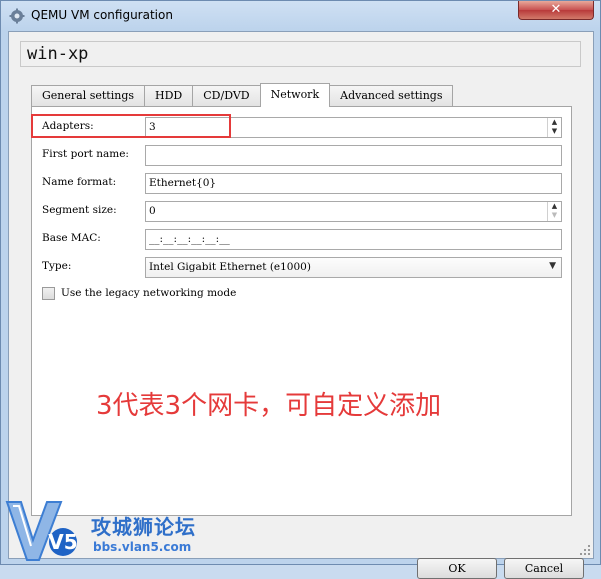 This screenshot has width=601, height=579. Describe the element at coordinates (552, 266) in the screenshot. I see `chevron-down-icon: ▼` at that location.